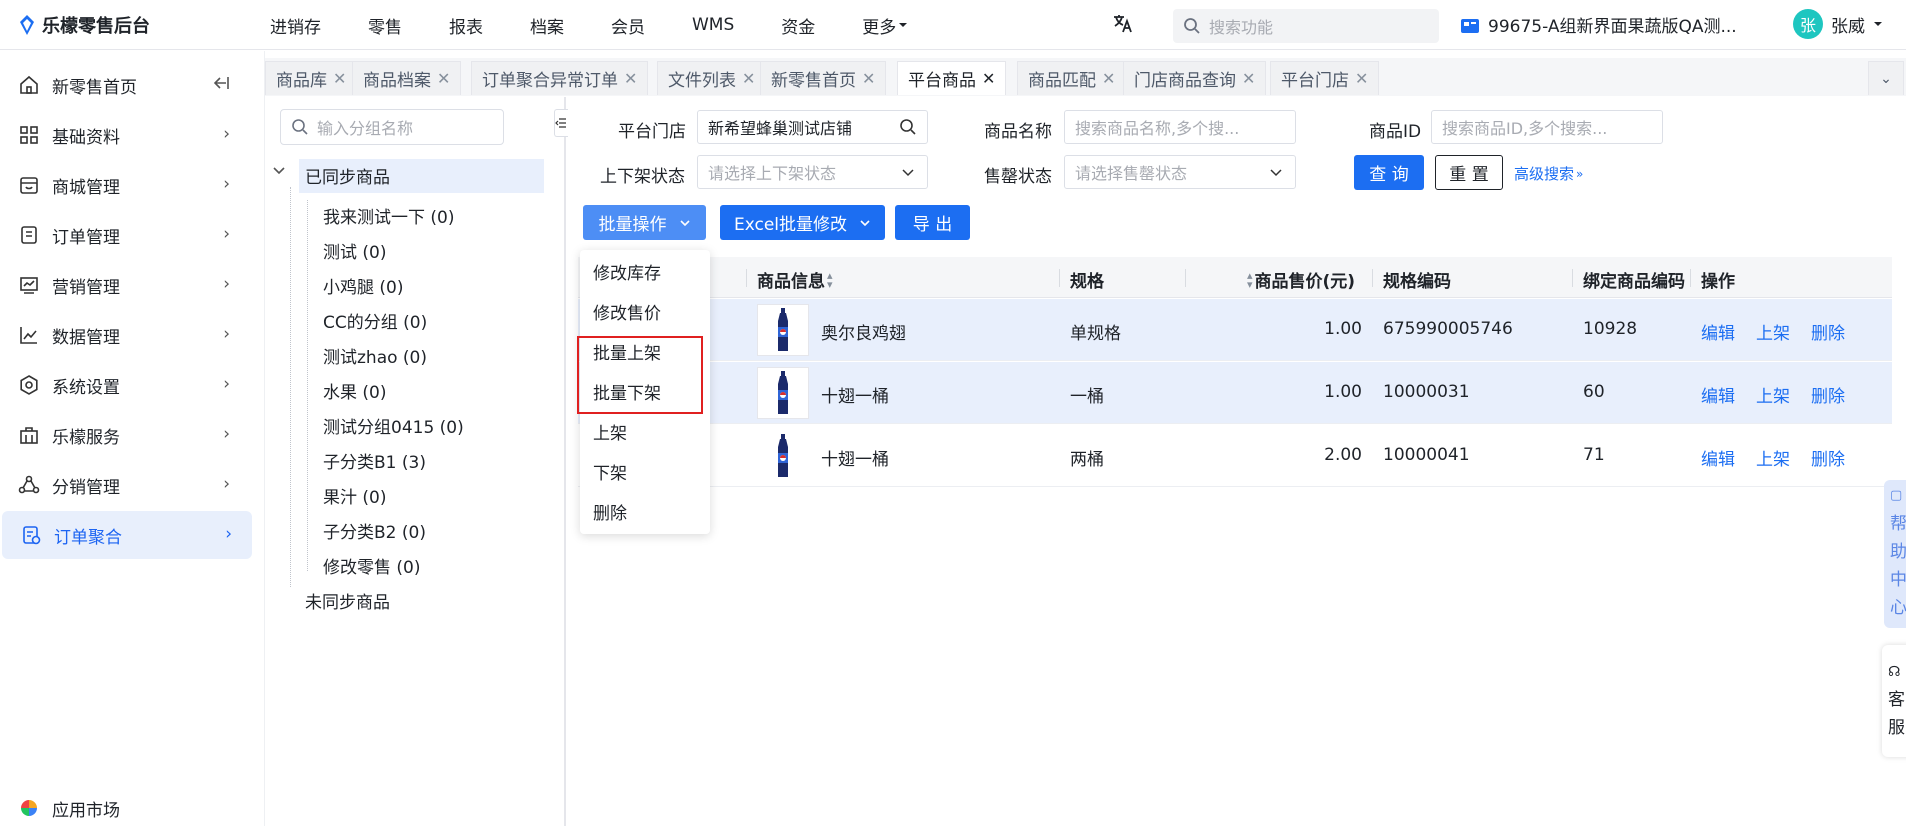 This screenshot has width=1906, height=826. I want to click on menu-item-unshelve: 下架, so click(610, 471).